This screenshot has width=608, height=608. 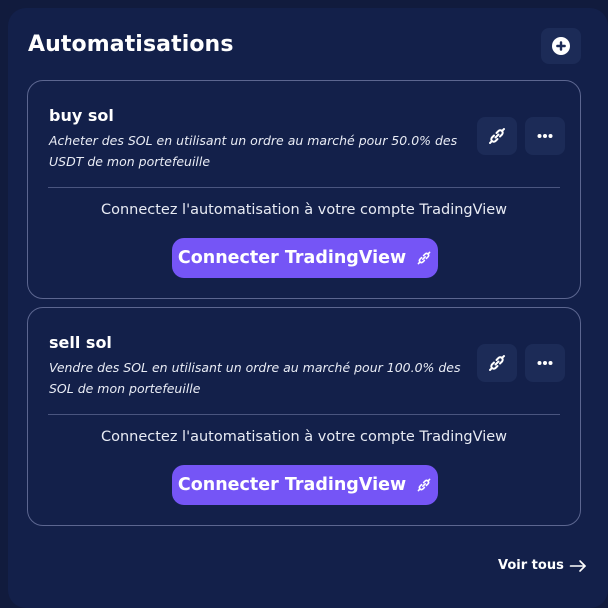 I want to click on view-all-link: Voir tous, so click(x=542, y=565).